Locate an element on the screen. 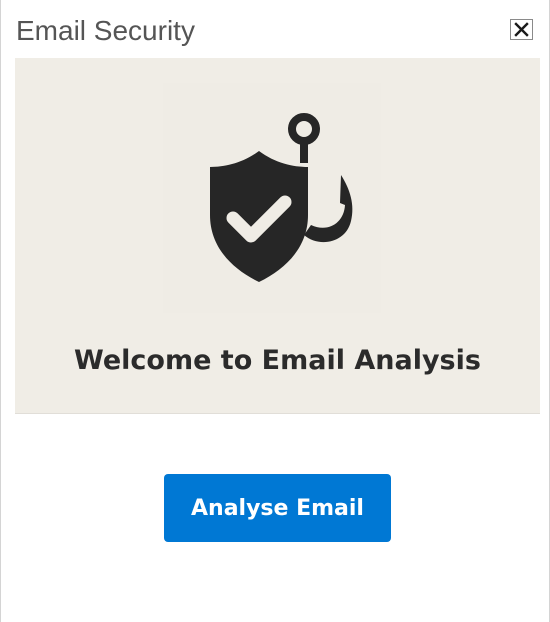 The width and height of the screenshot is (550, 622). close-button is located at coordinates (521, 29).